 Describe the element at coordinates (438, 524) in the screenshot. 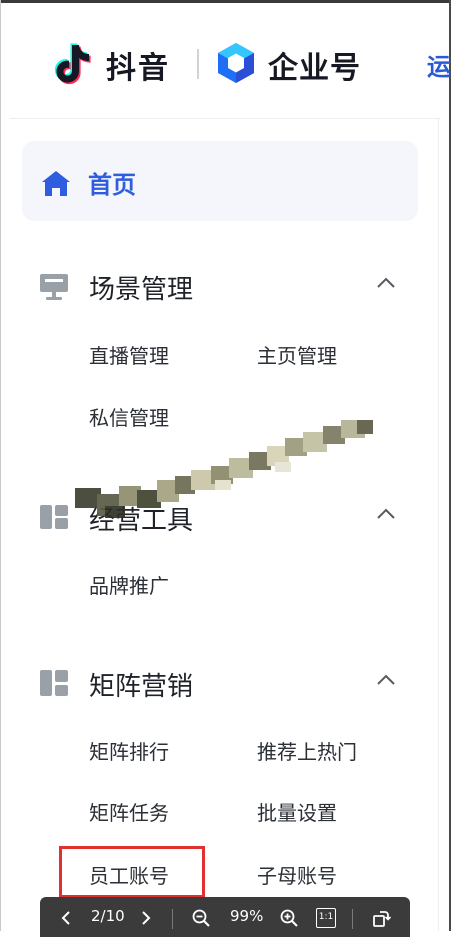

I see `sidebar-right-divider` at that location.